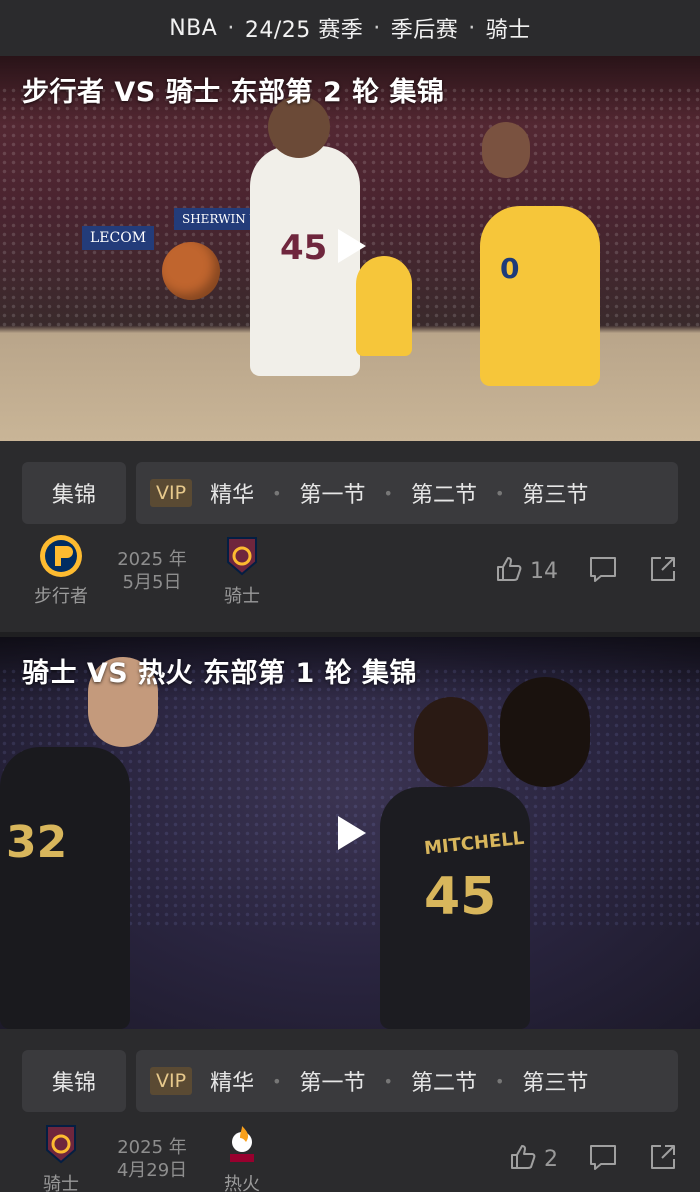 This screenshot has height=1192, width=700. I want to click on arena-banner: LECOM, so click(118, 238).